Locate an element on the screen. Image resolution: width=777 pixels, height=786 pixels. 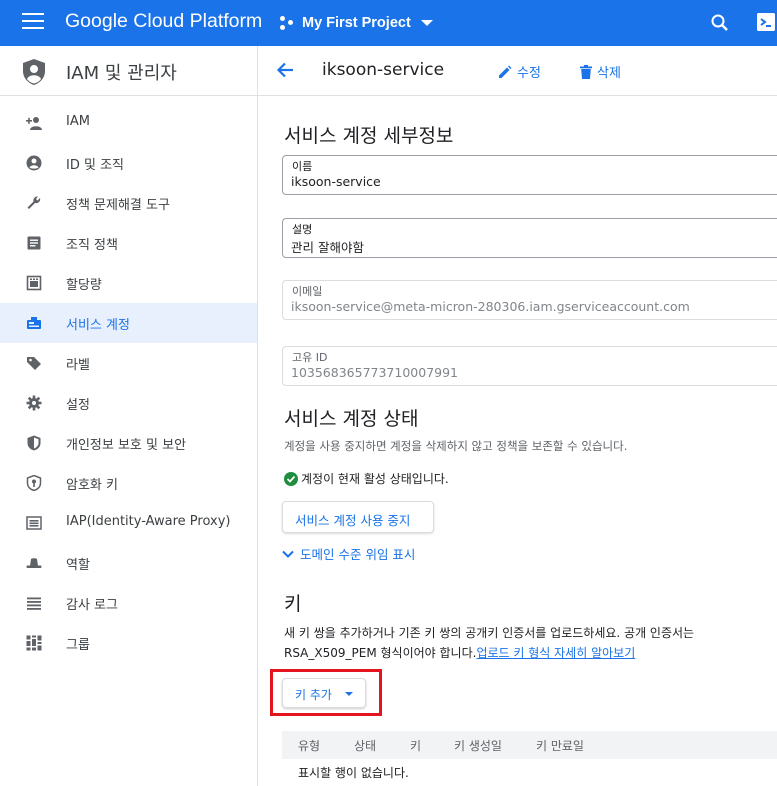
active-status: 계정이 현재 활성 상태입니다. is located at coordinates (366, 478).